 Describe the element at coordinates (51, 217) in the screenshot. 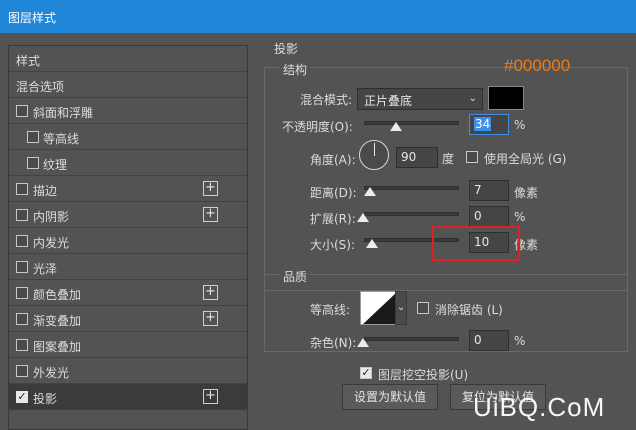

I see `sidebar-item-label: 内阴影` at that location.